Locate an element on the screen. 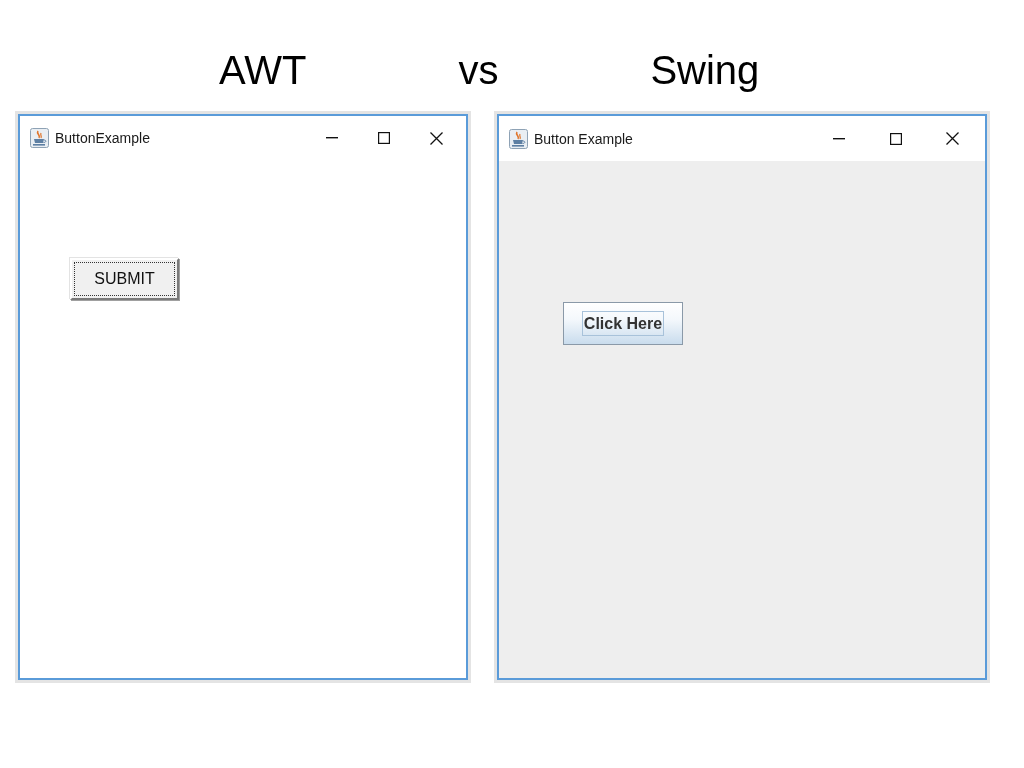 The height and width of the screenshot is (768, 1024). slide-heading: Swing is located at coordinates (705, 70).